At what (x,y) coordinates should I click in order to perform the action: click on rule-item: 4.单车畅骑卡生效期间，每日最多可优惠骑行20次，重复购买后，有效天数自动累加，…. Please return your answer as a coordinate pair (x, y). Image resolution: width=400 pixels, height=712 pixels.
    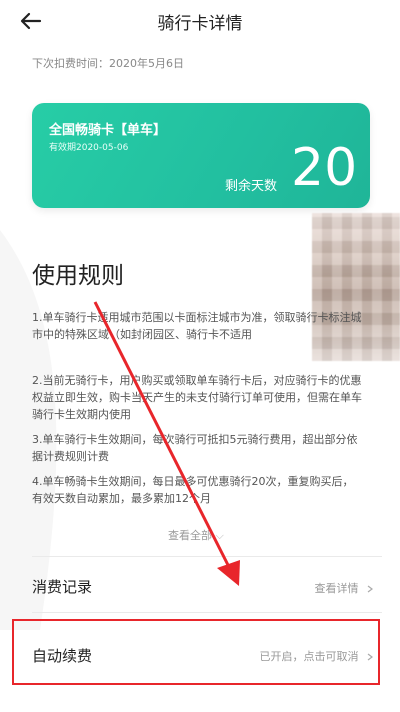
    Looking at the image, I should click on (193, 490).